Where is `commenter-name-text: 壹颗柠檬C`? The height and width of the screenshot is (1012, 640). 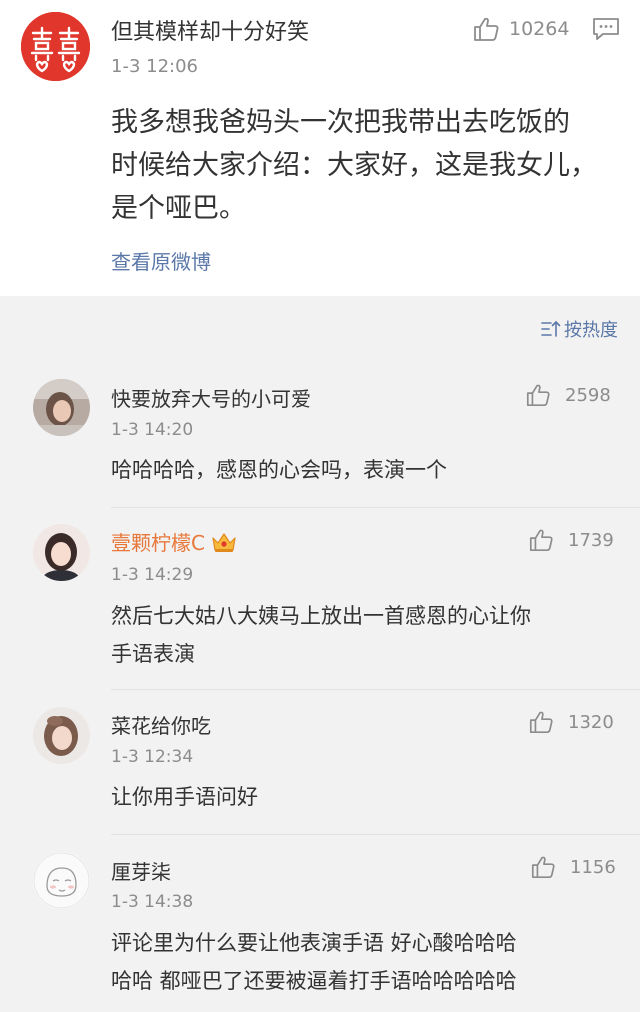
commenter-name-text: 壹颗柠檬C is located at coordinates (158, 543).